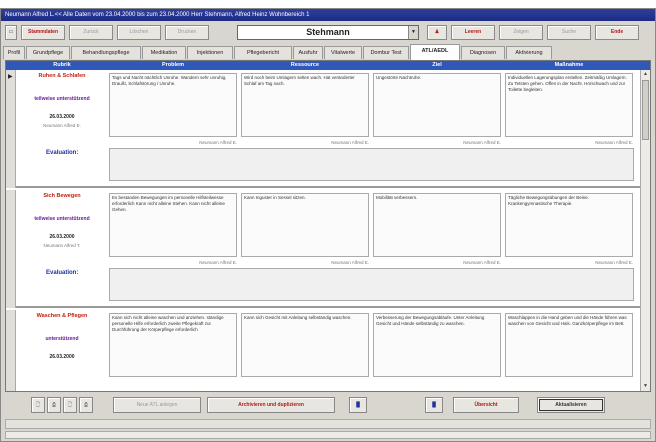 This screenshot has height=442, width=656. I want to click on rubrik-title: Ruhen & Schlafen, so click(62, 76).